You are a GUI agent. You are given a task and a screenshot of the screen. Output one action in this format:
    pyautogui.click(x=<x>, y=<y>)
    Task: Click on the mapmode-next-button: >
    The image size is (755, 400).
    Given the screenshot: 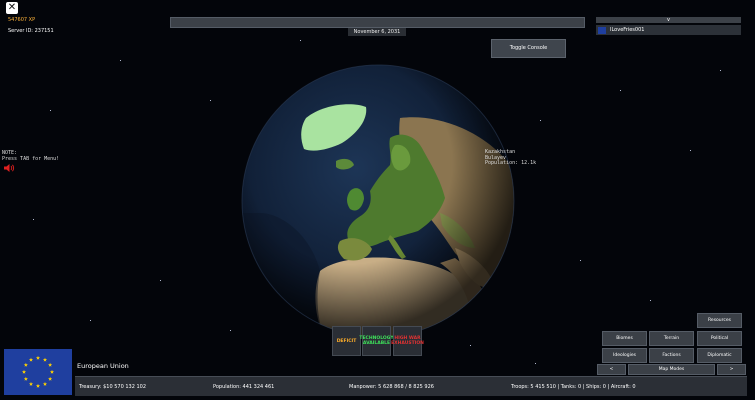 What is the action you would take?
    pyautogui.click(x=731, y=369)
    